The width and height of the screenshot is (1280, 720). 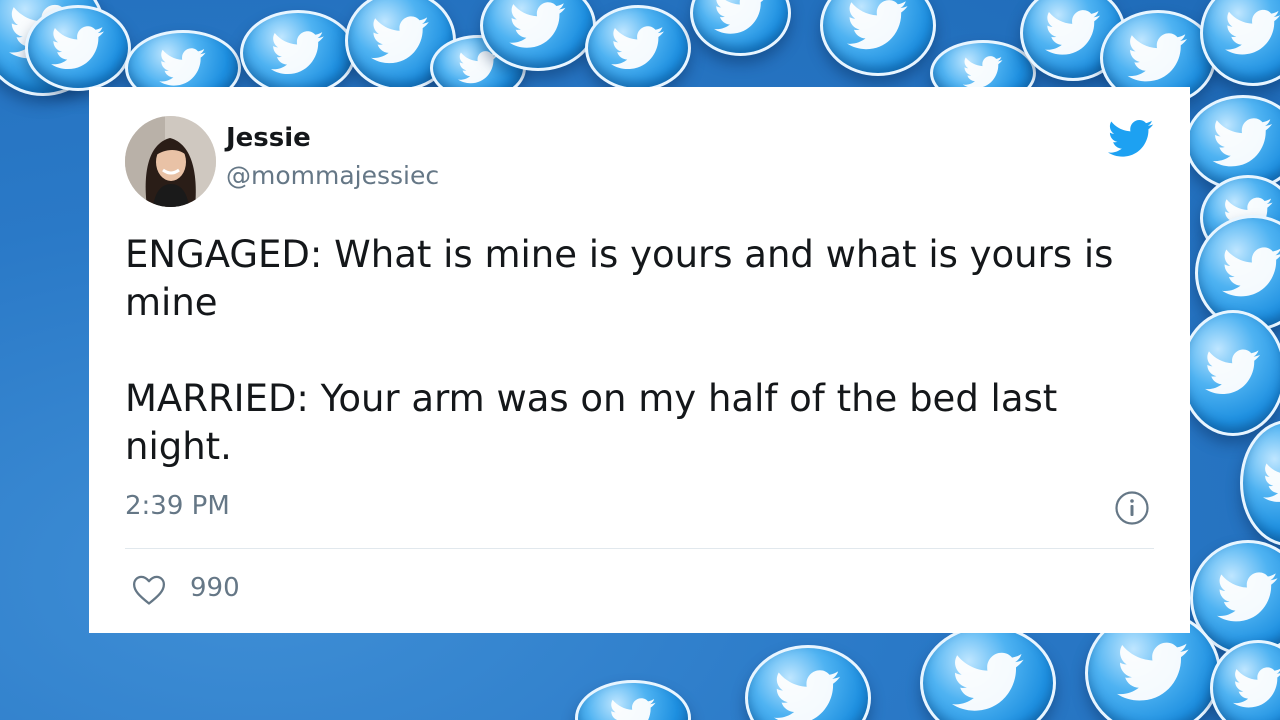 I want to click on avatar, so click(x=170, y=161).